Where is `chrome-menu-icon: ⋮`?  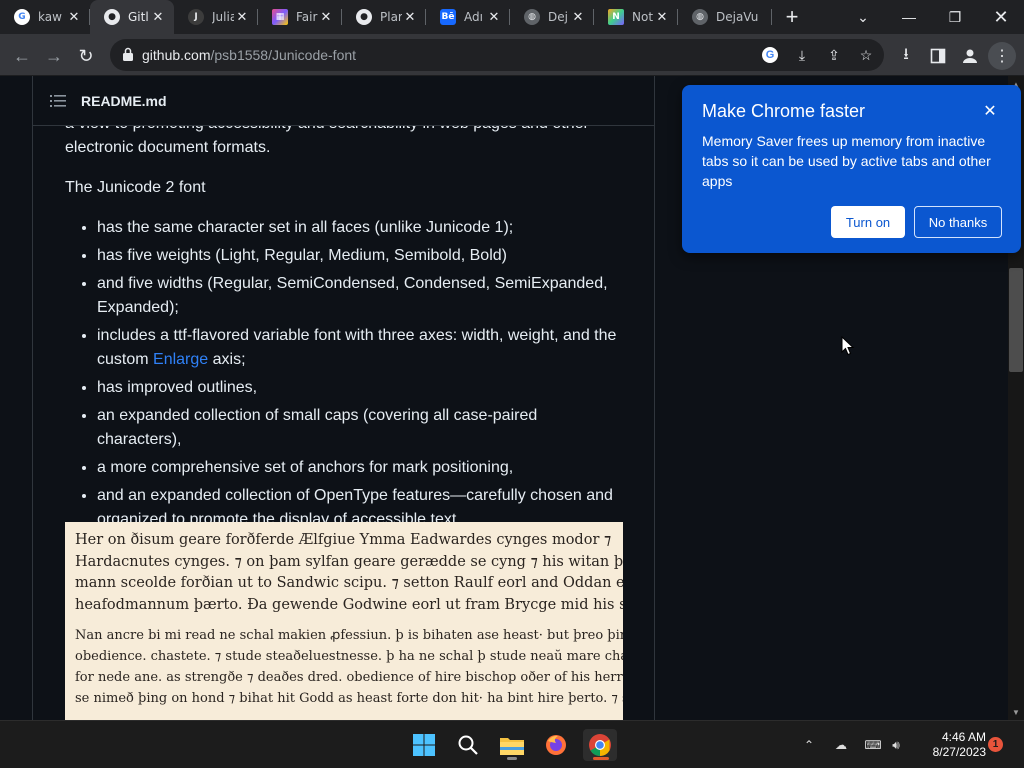 chrome-menu-icon: ⋮ is located at coordinates (1002, 56).